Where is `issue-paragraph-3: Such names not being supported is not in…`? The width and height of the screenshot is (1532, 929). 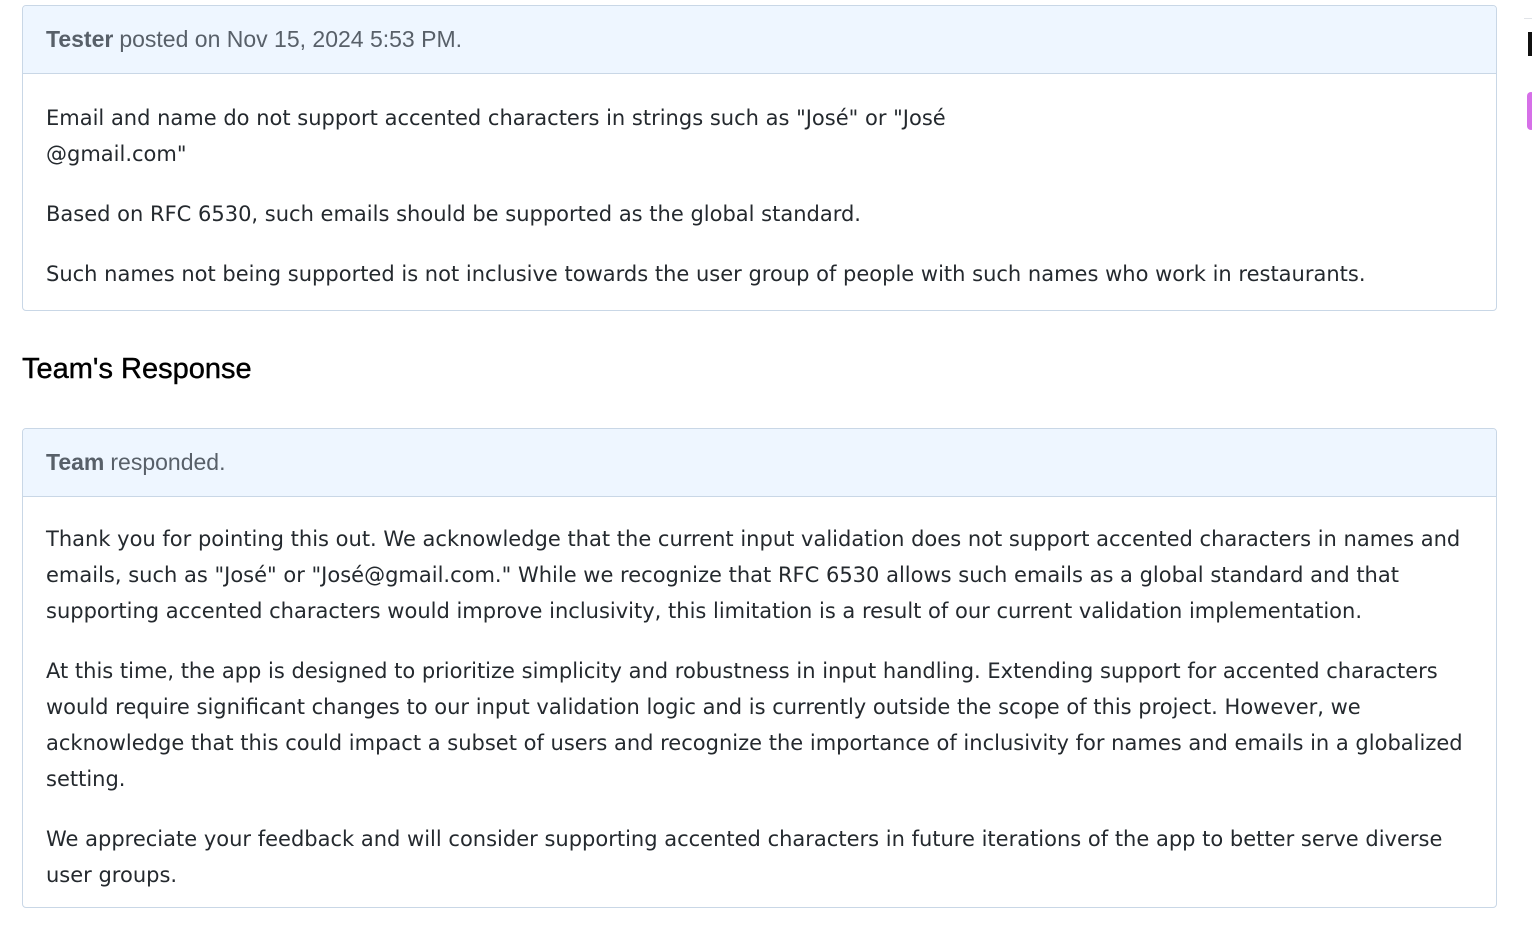 issue-paragraph-3: Such names not being supported is not in… is located at coordinates (706, 274).